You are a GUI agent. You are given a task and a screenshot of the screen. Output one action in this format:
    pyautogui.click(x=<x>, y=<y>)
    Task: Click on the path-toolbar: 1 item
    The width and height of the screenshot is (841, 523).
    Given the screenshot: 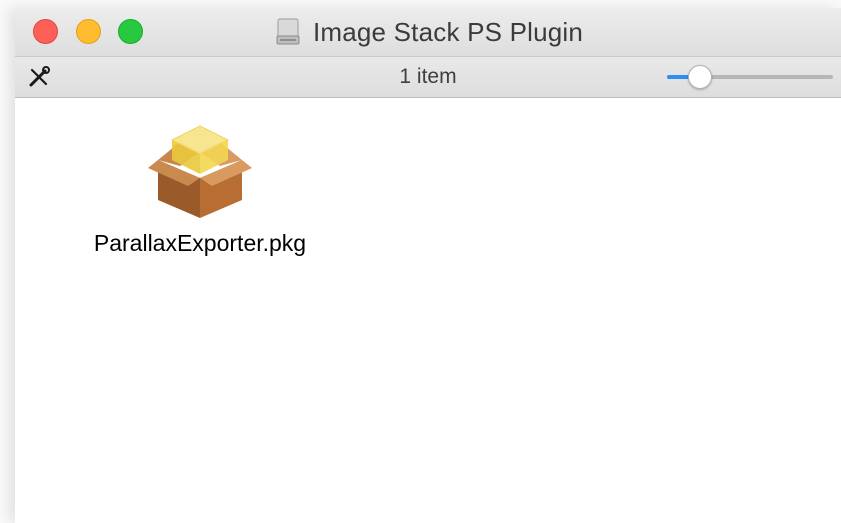 What is the action you would take?
    pyautogui.click(x=428, y=77)
    